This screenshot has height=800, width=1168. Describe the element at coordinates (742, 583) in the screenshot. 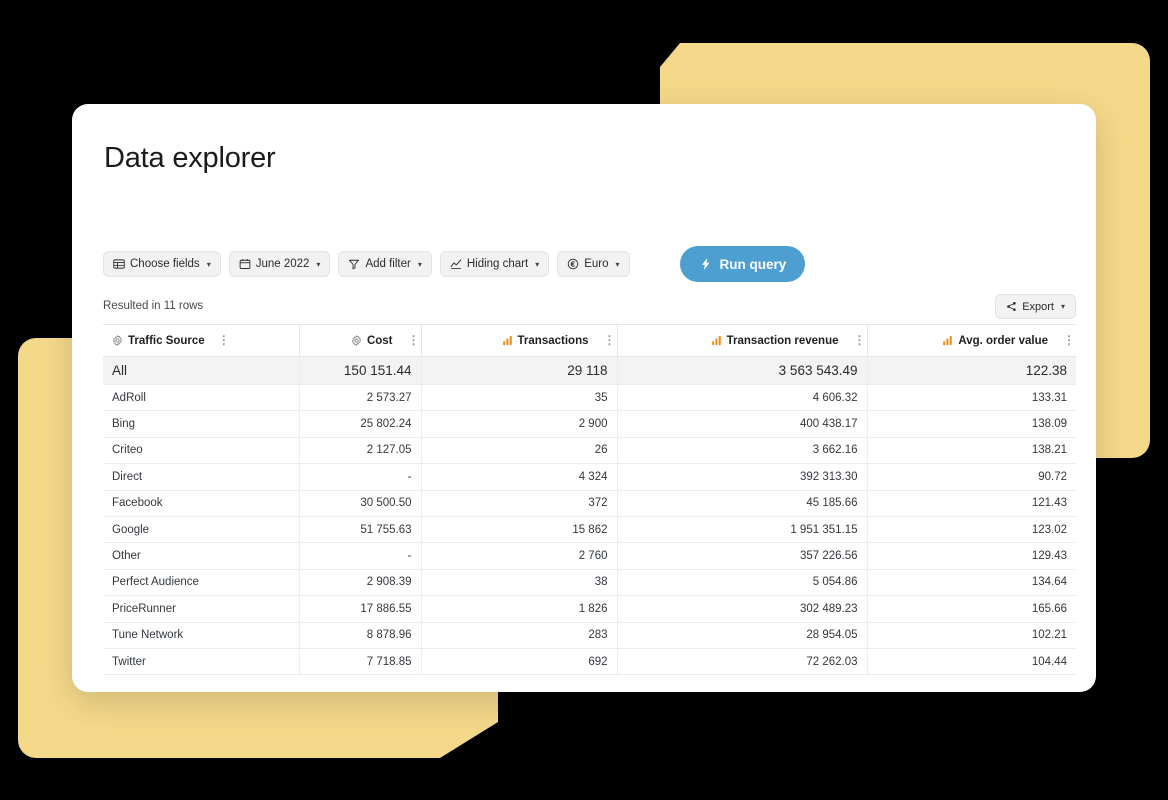

I see `cell-metric: 5 054.86` at that location.